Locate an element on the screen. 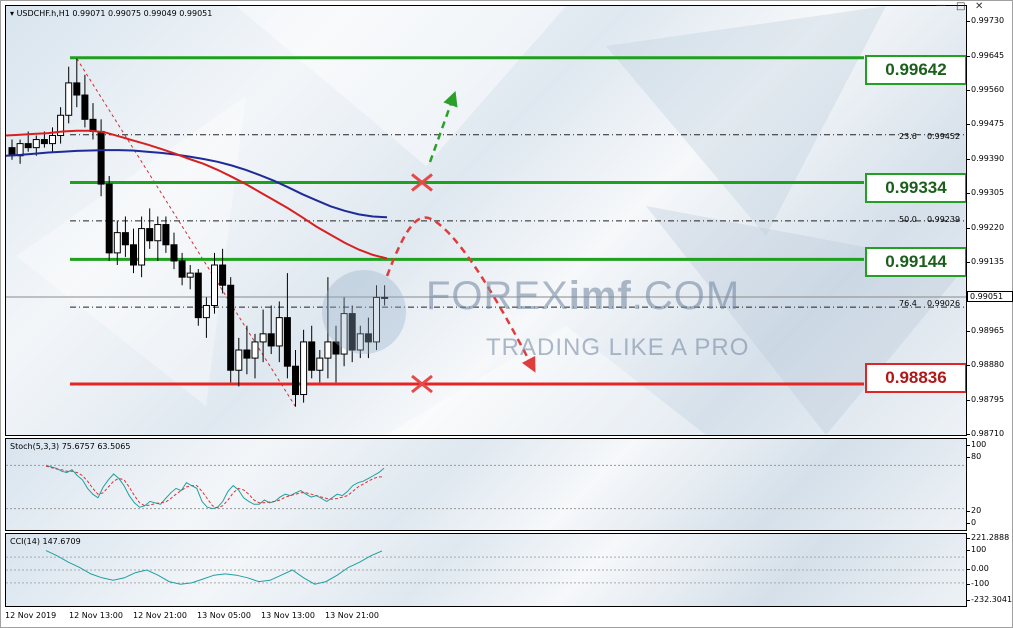  stochastic-scale: 100 80 20 0 is located at coordinates (989, 484).